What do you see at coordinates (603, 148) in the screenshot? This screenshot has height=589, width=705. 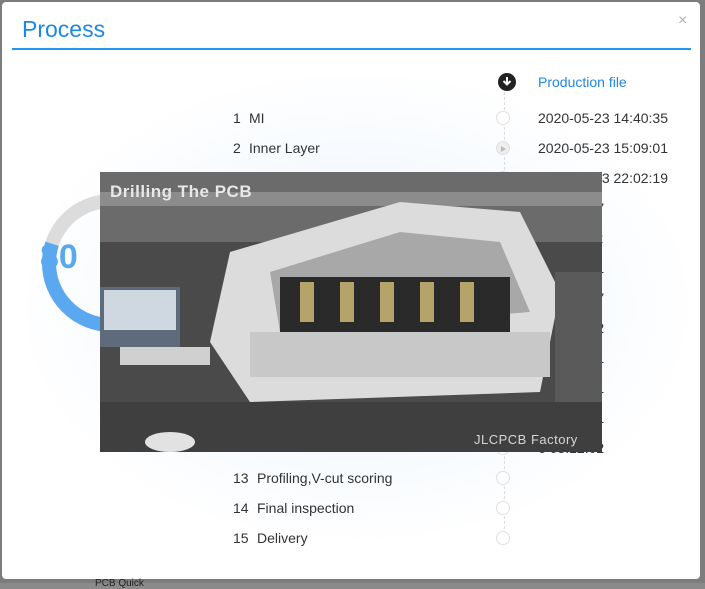 I see `step-date: 2020-05-23 15:09:01` at bounding box center [603, 148].